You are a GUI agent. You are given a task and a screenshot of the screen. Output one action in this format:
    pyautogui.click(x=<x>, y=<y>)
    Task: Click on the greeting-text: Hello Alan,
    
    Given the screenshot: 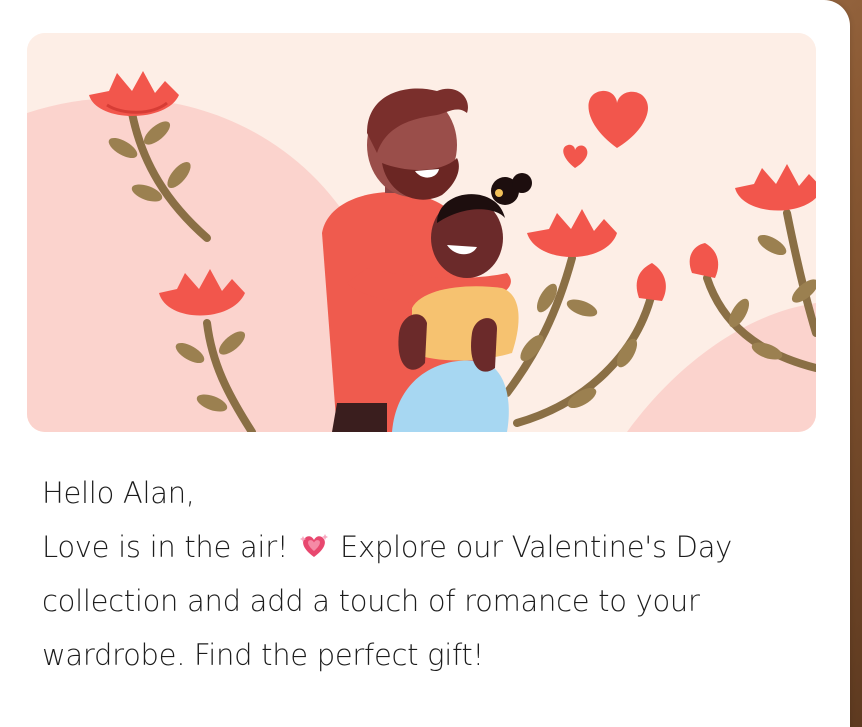 What is the action you would take?
    pyautogui.click(x=118, y=493)
    